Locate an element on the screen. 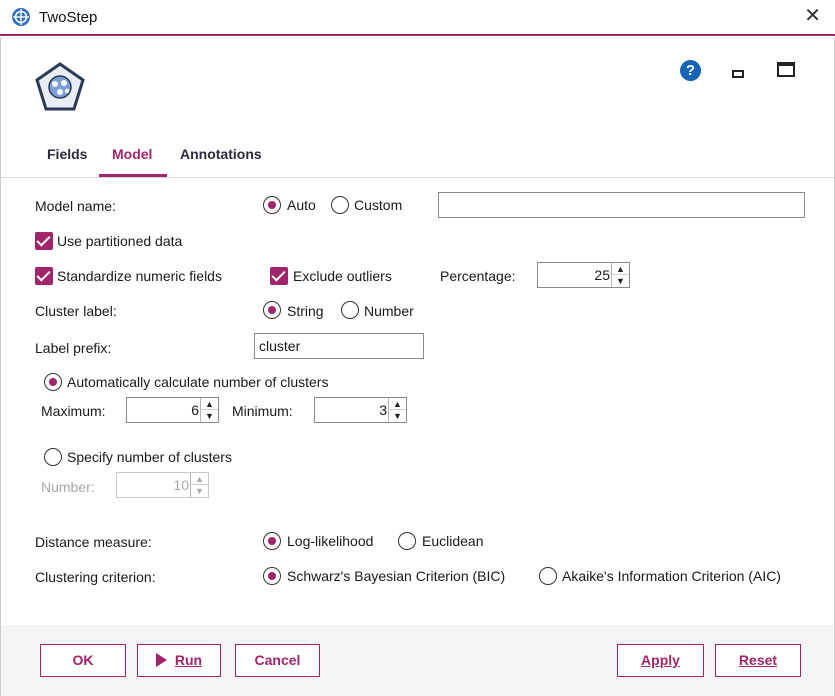  maximize-icon is located at coordinates (786, 69).